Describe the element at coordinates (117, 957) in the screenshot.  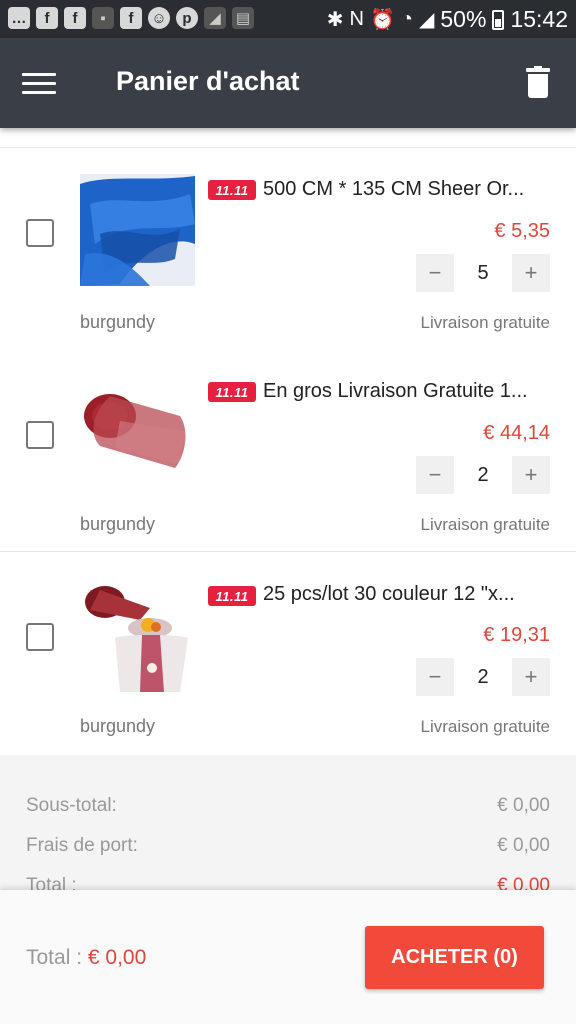
I see `bottom-total-value: € 0,00` at that location.